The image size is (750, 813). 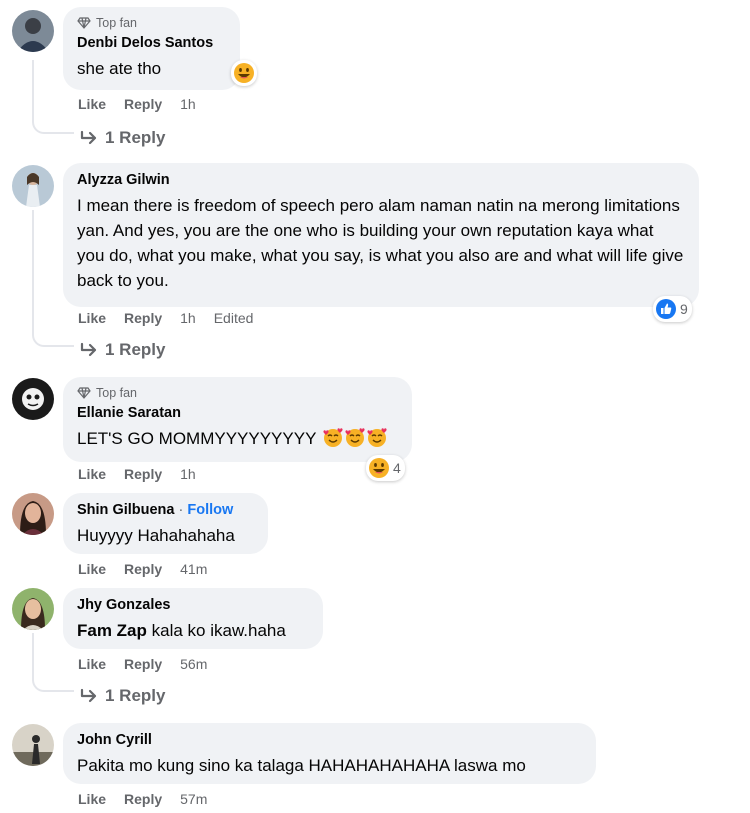 What do you see at coordinates (237, 413) in the screenshot?
I see `comment-author: Ellanie Saratan` at bounding box center [237, 413].